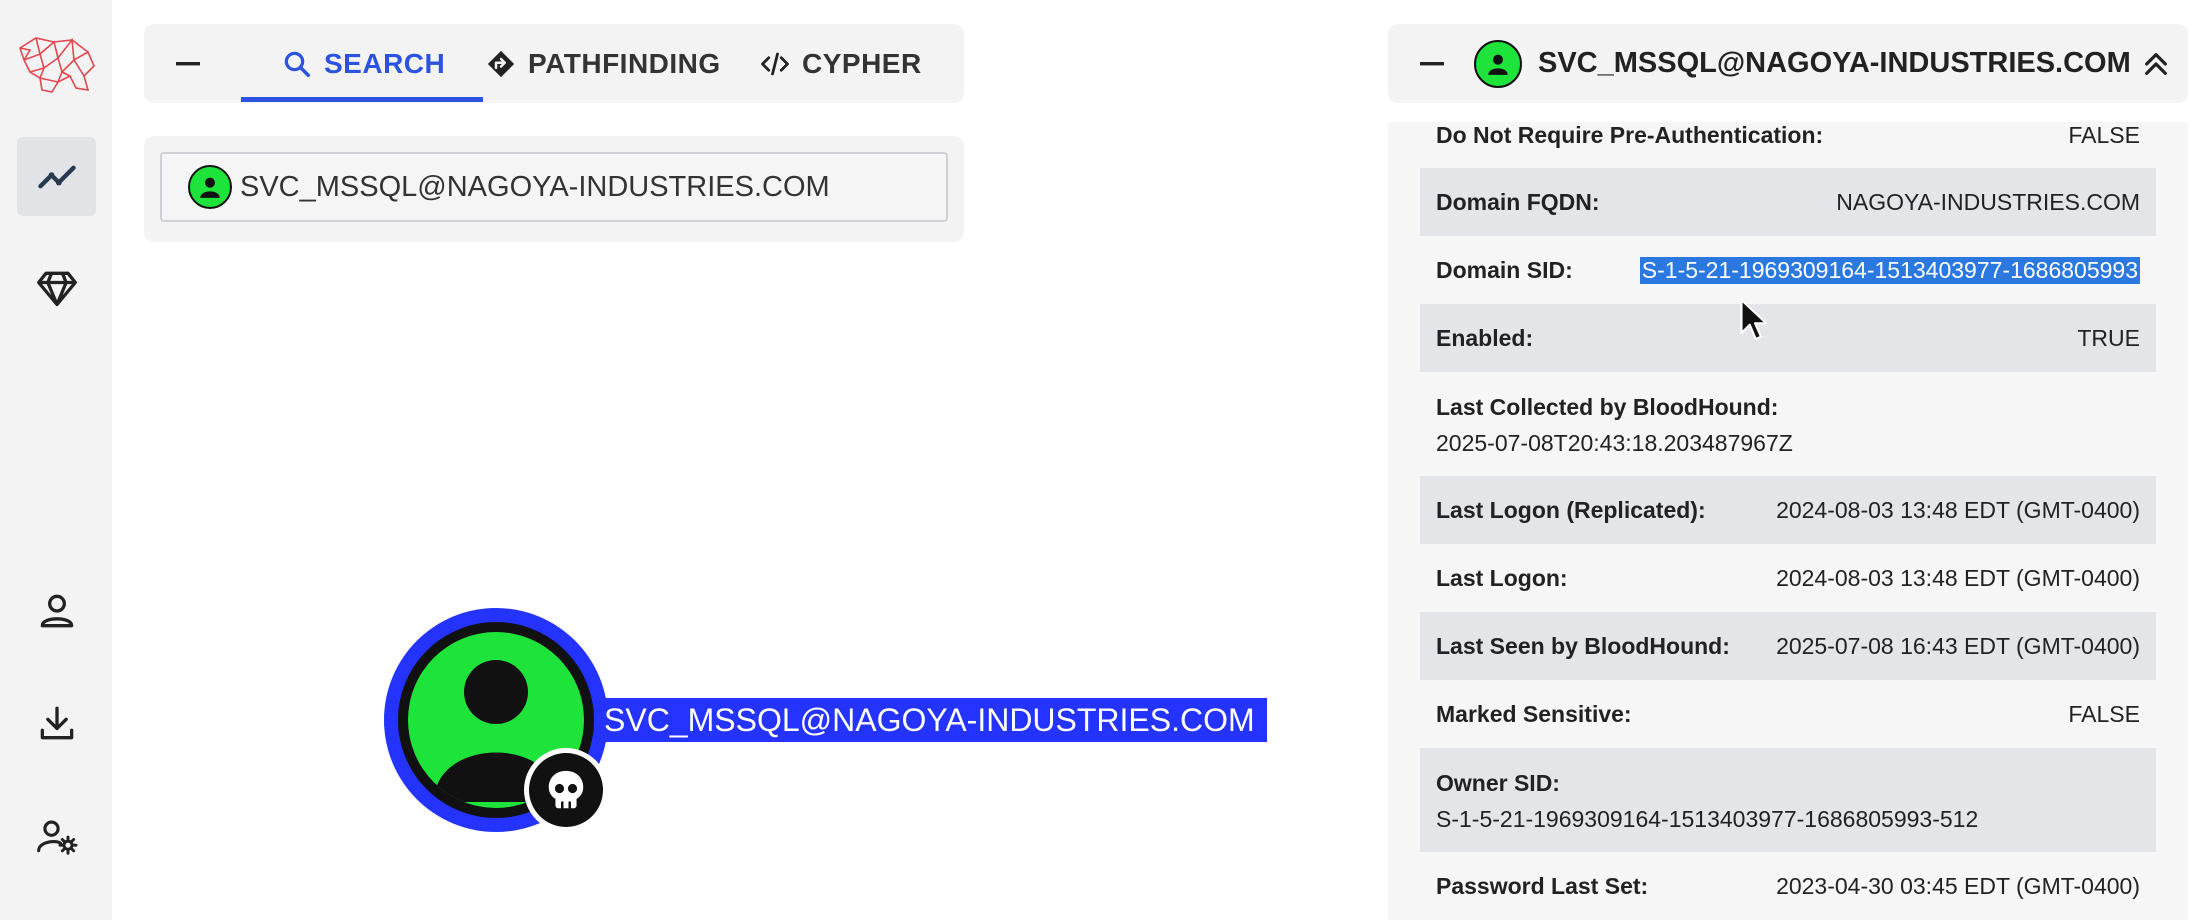 The height and width of the screenshot is (920, 2190). Describe the element at coordinates (1754, 319) in the screenshot. I see `mouse-cursor-icon` at that location.